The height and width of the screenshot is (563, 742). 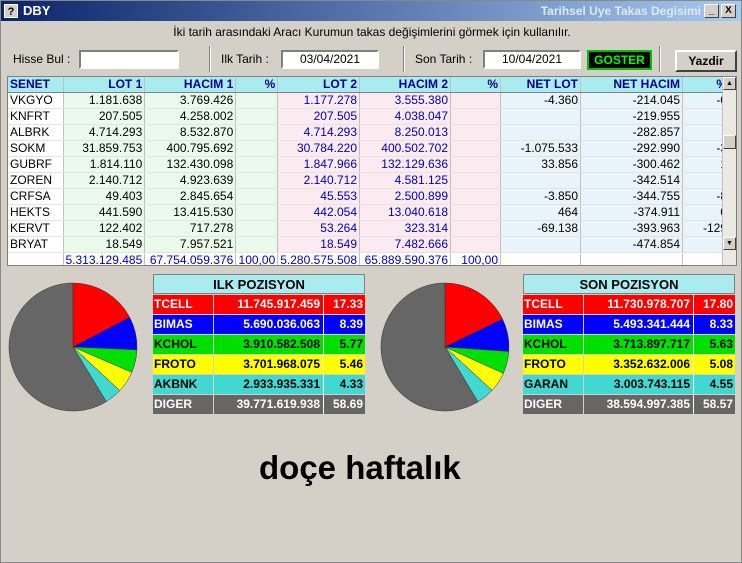 What do you see at coordinates (190, 244) in the screenshot?
I see `table-cell: 7.957.521` at bounding box center [190, 244].